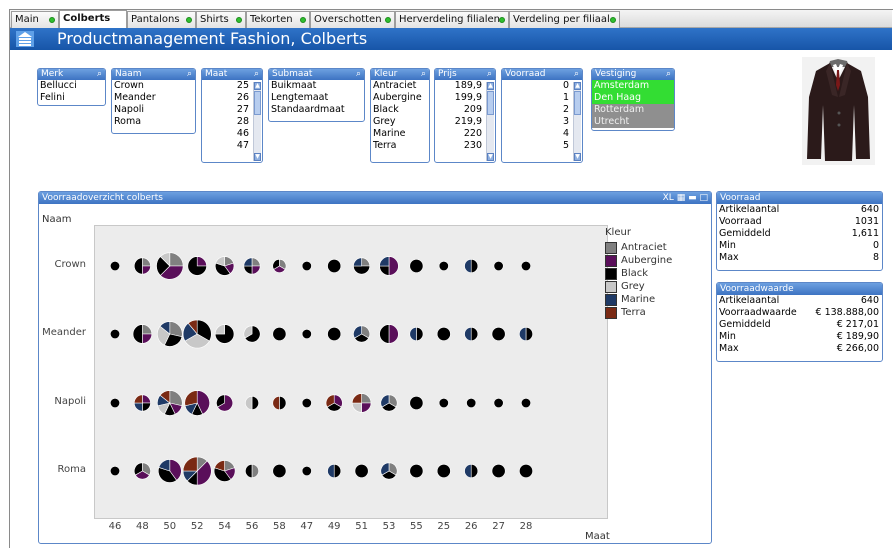 Image resolution: width=894 pixels, height=548 pixels. I want to click on list-item-excluded: Rotterdam, so click(633, 110).